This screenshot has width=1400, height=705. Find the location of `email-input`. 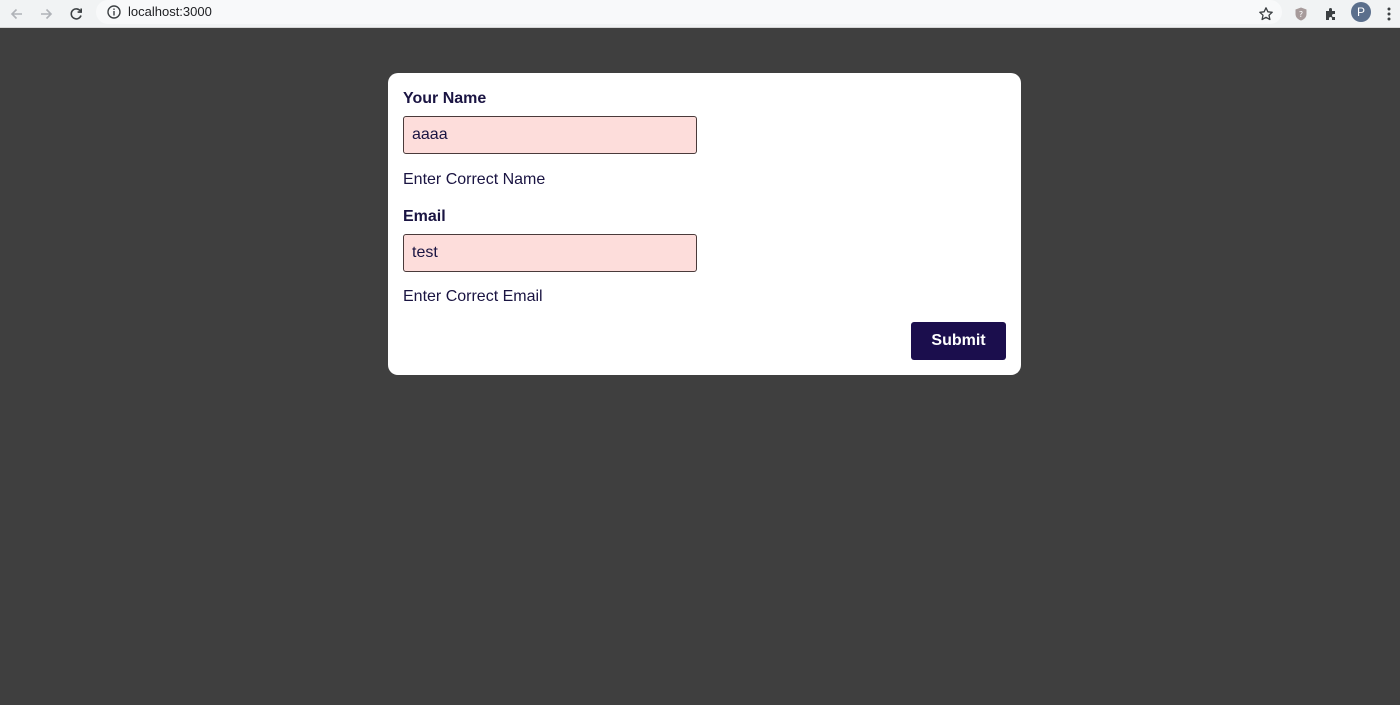

email-input is located at coordinates (550, 253).